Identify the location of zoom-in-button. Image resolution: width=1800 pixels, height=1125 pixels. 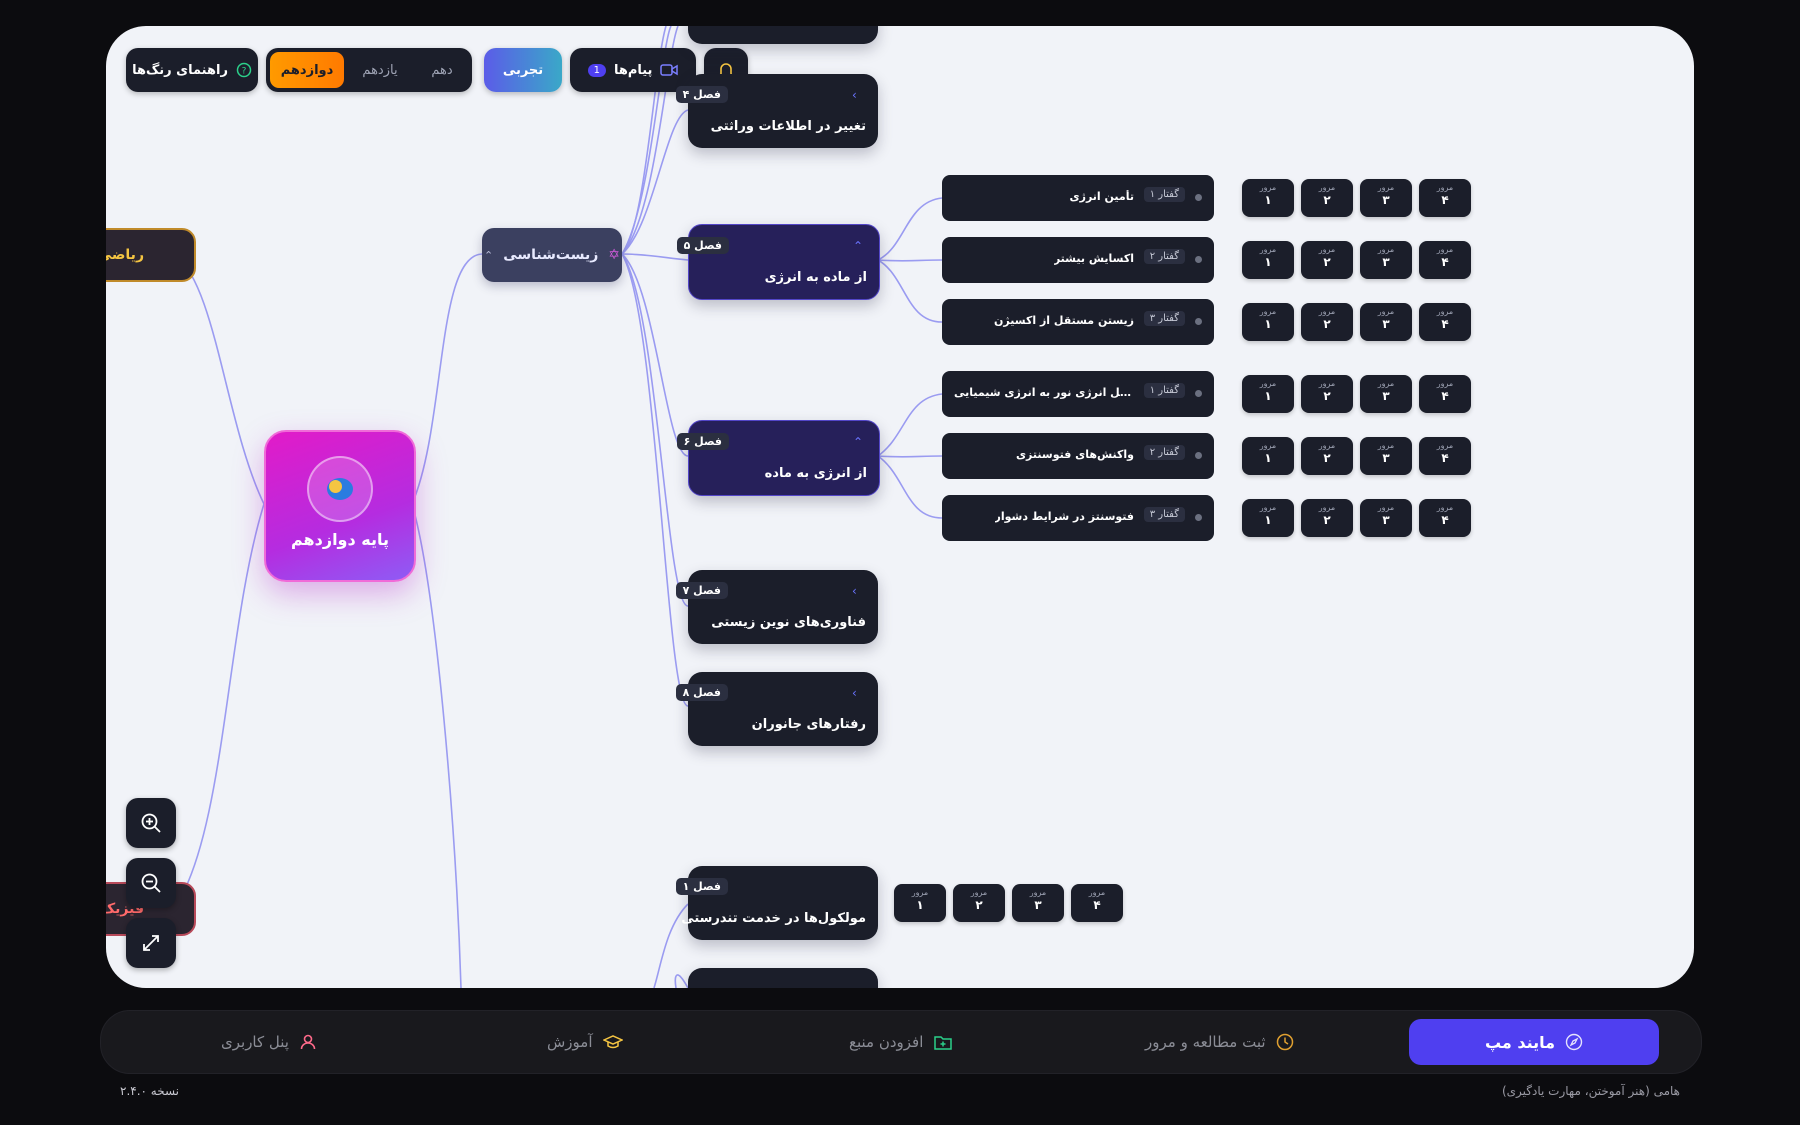
(151, 823).